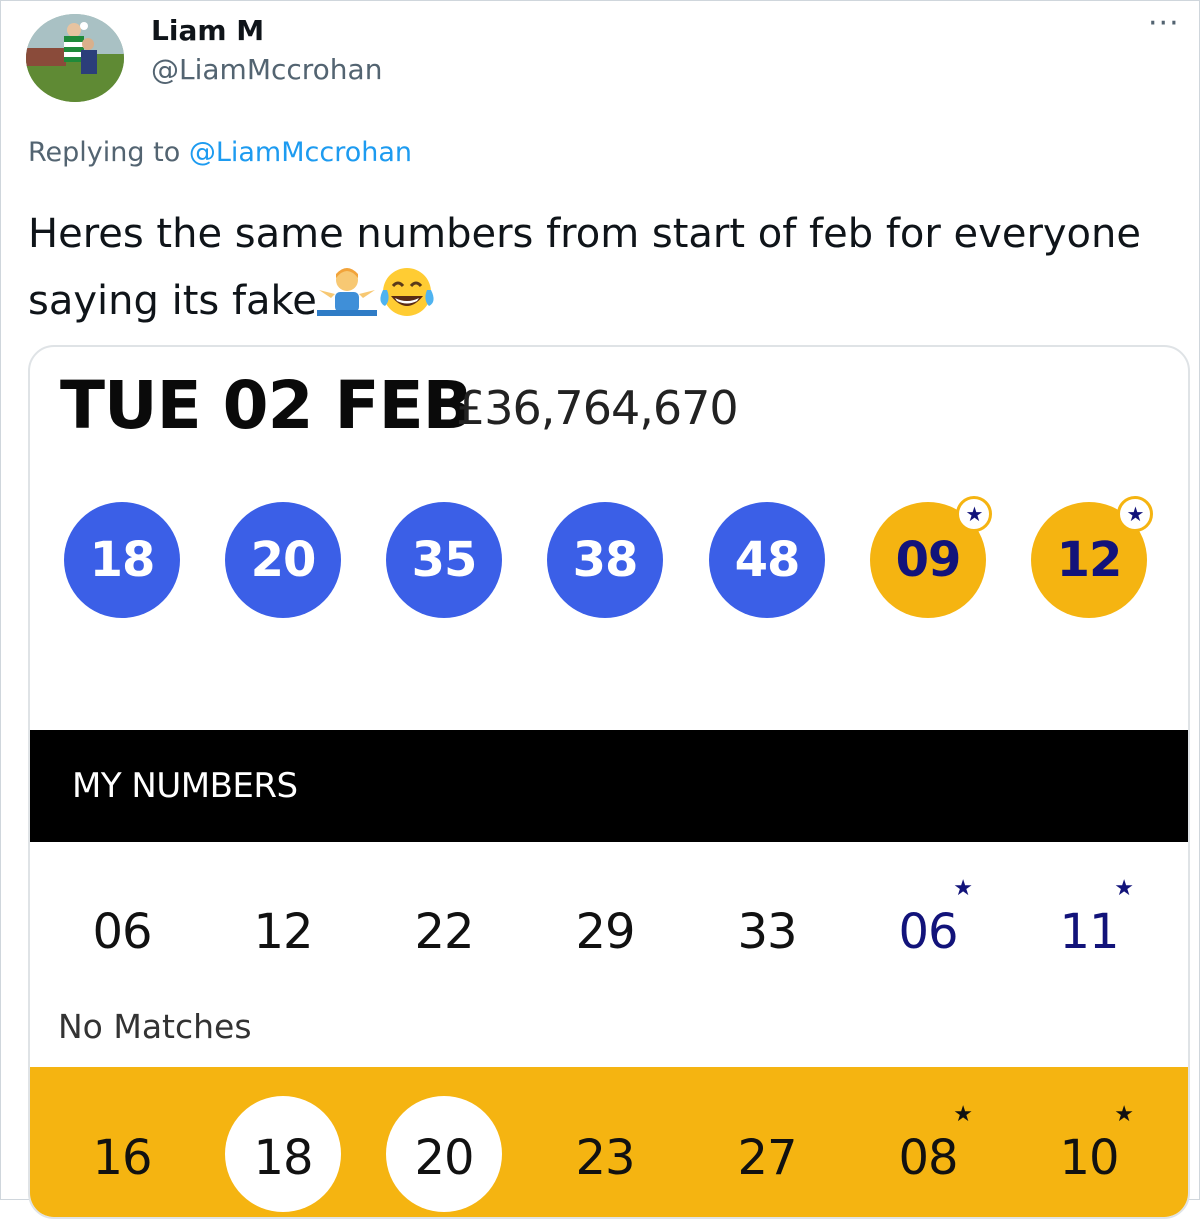 Image resolution: width=1200 pixels, height=1219 pixels. Describe the element at coordinates (1089, 932) in the screenshot. I see `my-lucky-star-value: 11` at that location.